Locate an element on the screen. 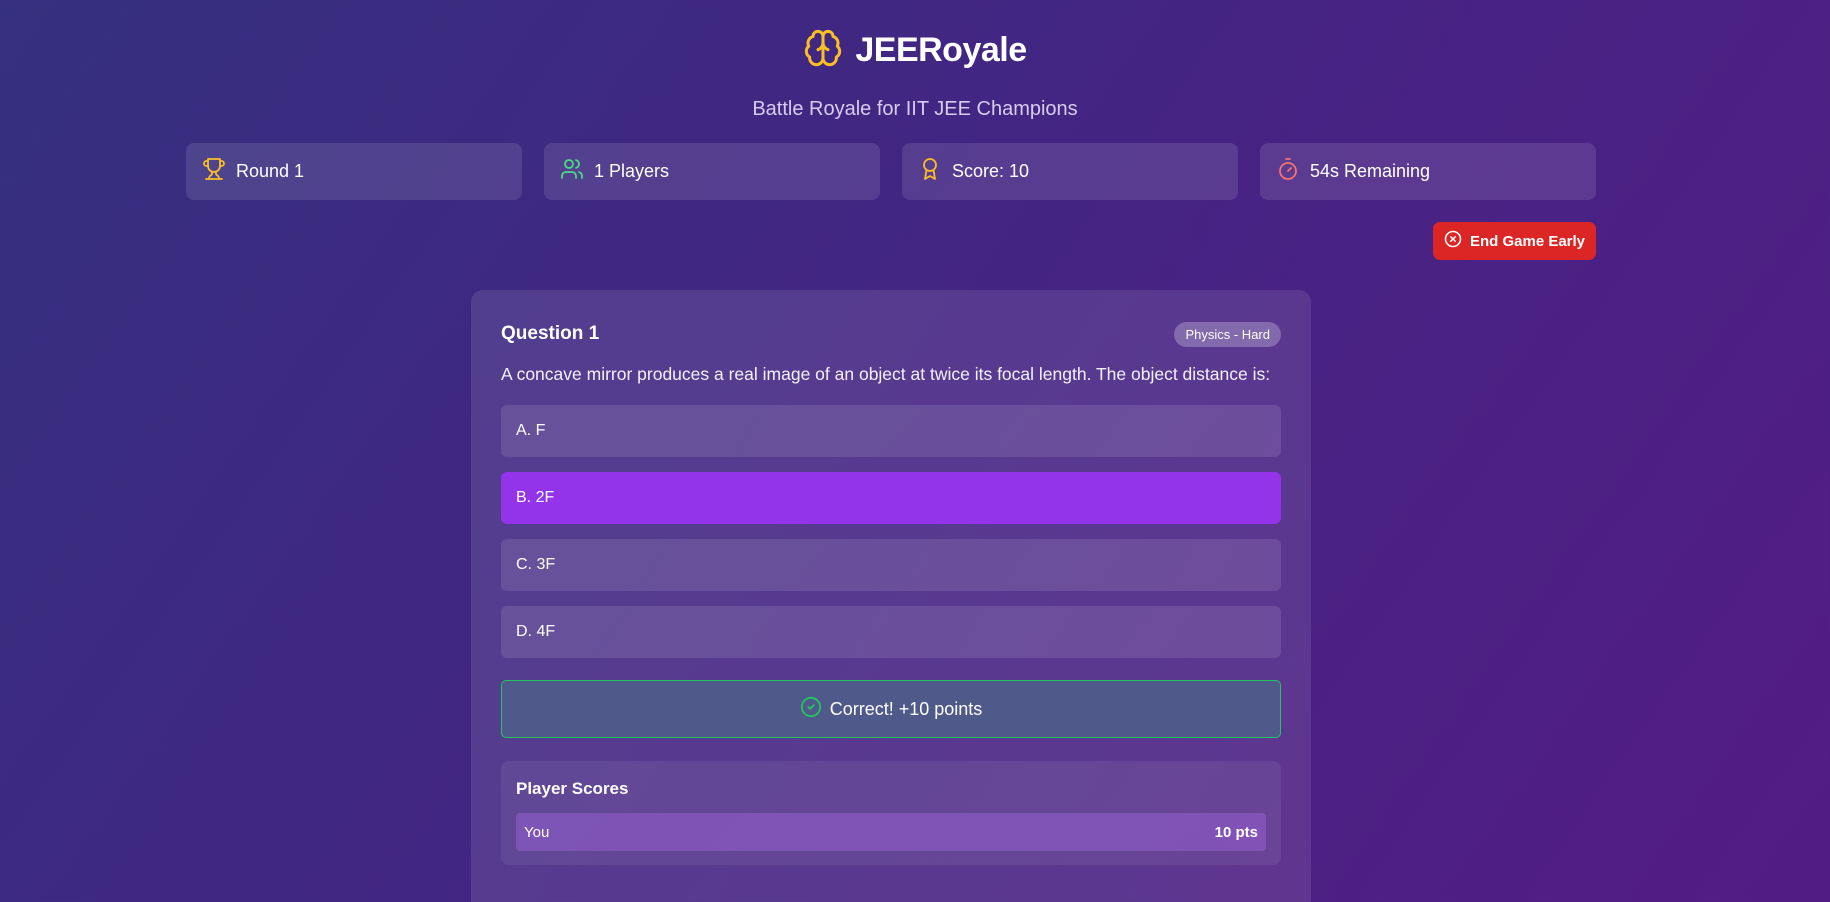 The image size is (1830, 902). brand: JEERoyale is located at coordinates (915, 50).